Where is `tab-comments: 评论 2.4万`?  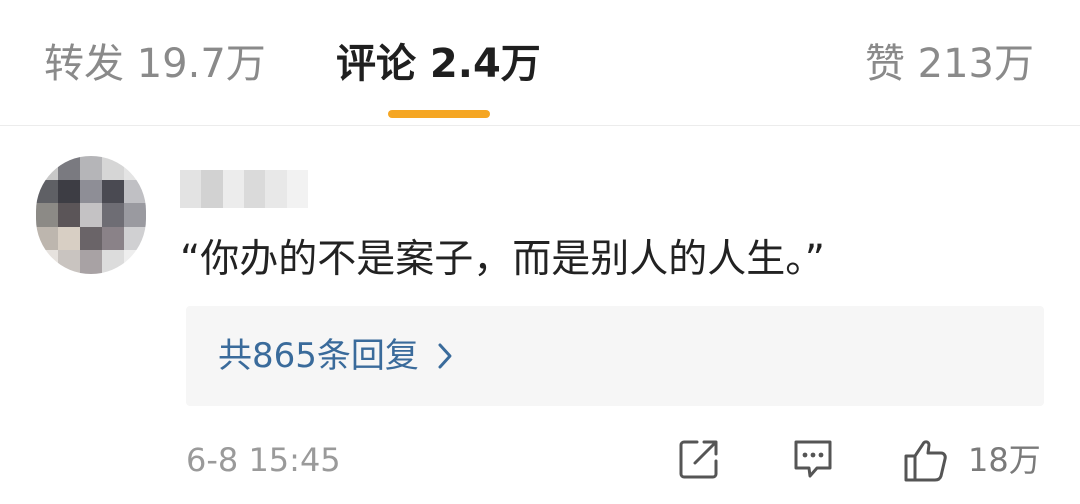 tab-comments: 评论 2.4万 is located at coordinates (438, 64).